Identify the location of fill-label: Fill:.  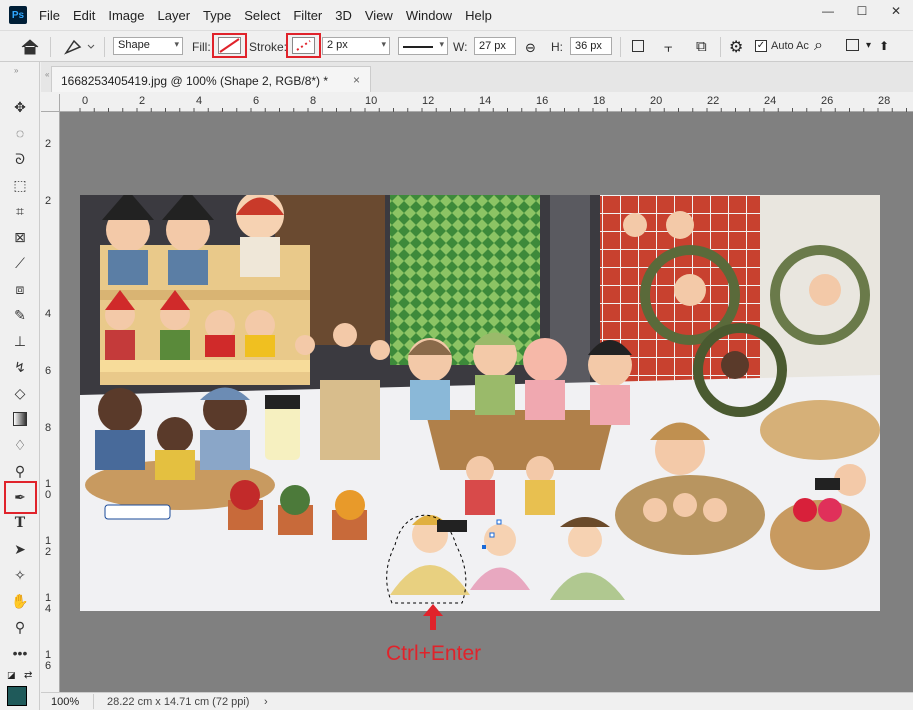
(201, 47).